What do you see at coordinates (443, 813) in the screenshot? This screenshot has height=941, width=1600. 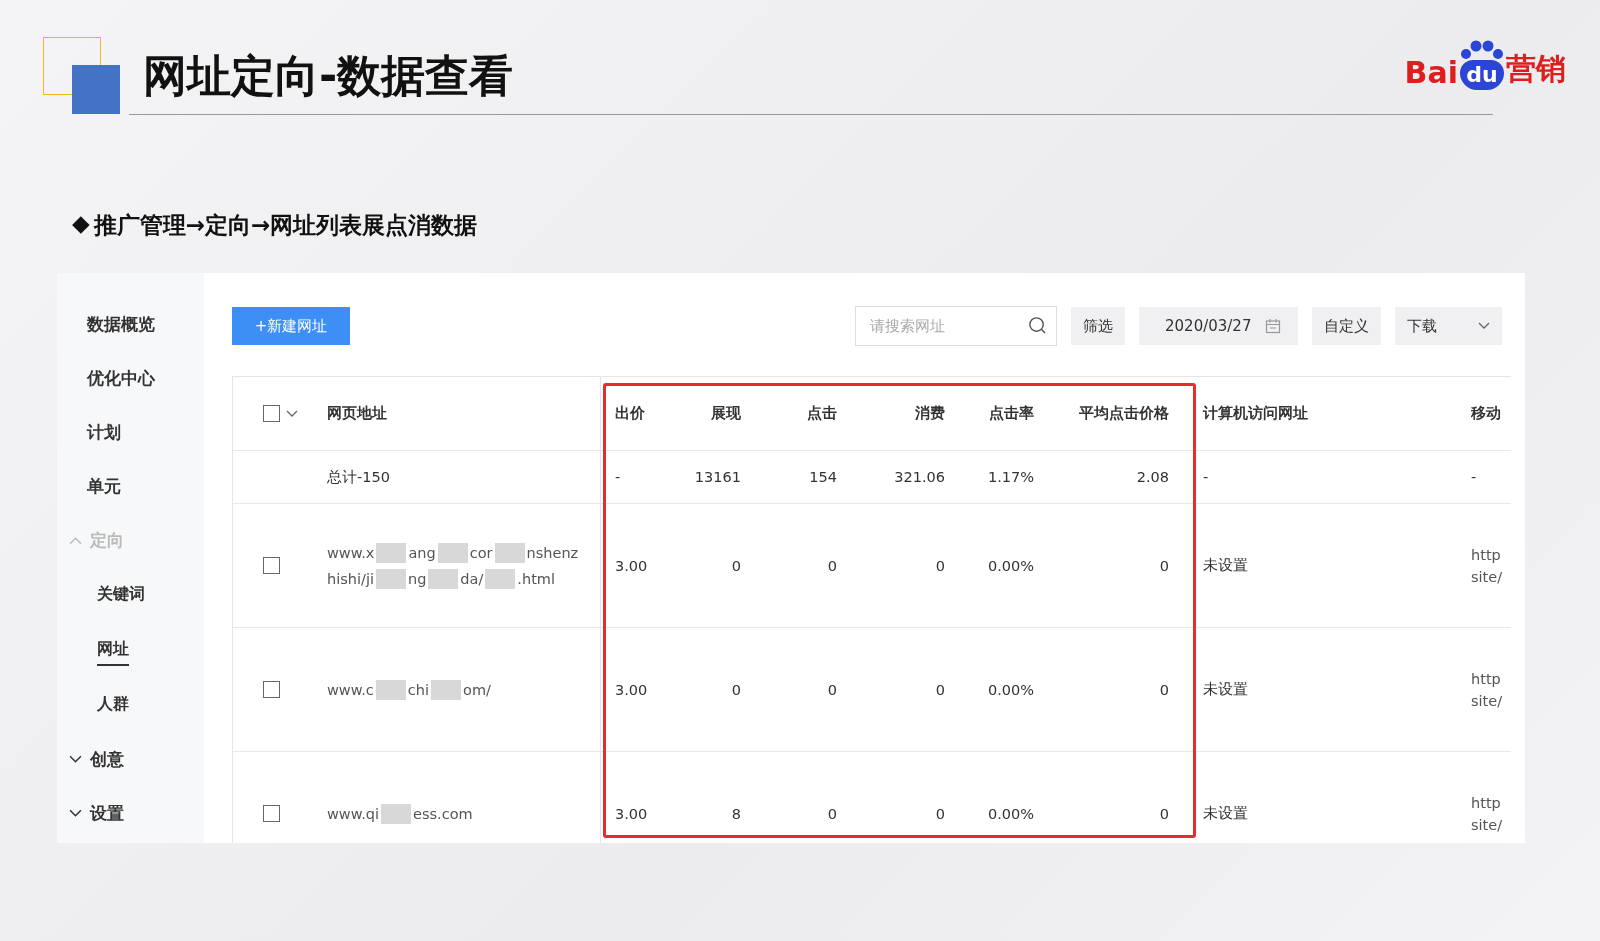 I see `url-fragment: ess.com` at bounding box center [443, 813].